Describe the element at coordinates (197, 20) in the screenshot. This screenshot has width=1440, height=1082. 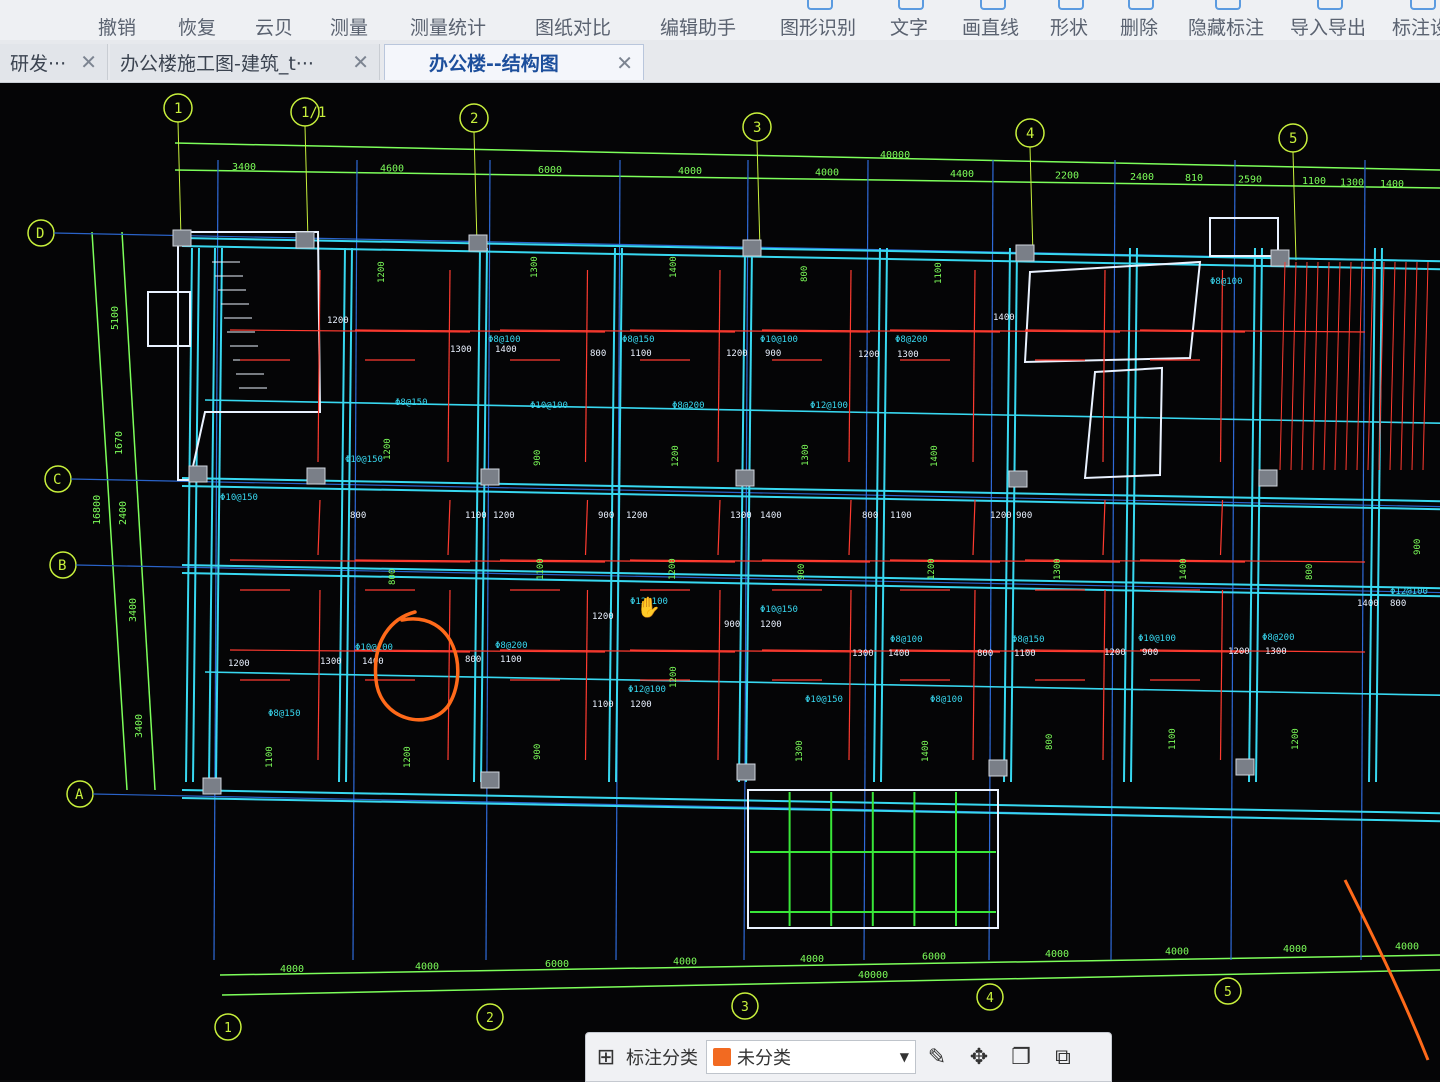
I see `toolbar-redo: 恢复` at that location.